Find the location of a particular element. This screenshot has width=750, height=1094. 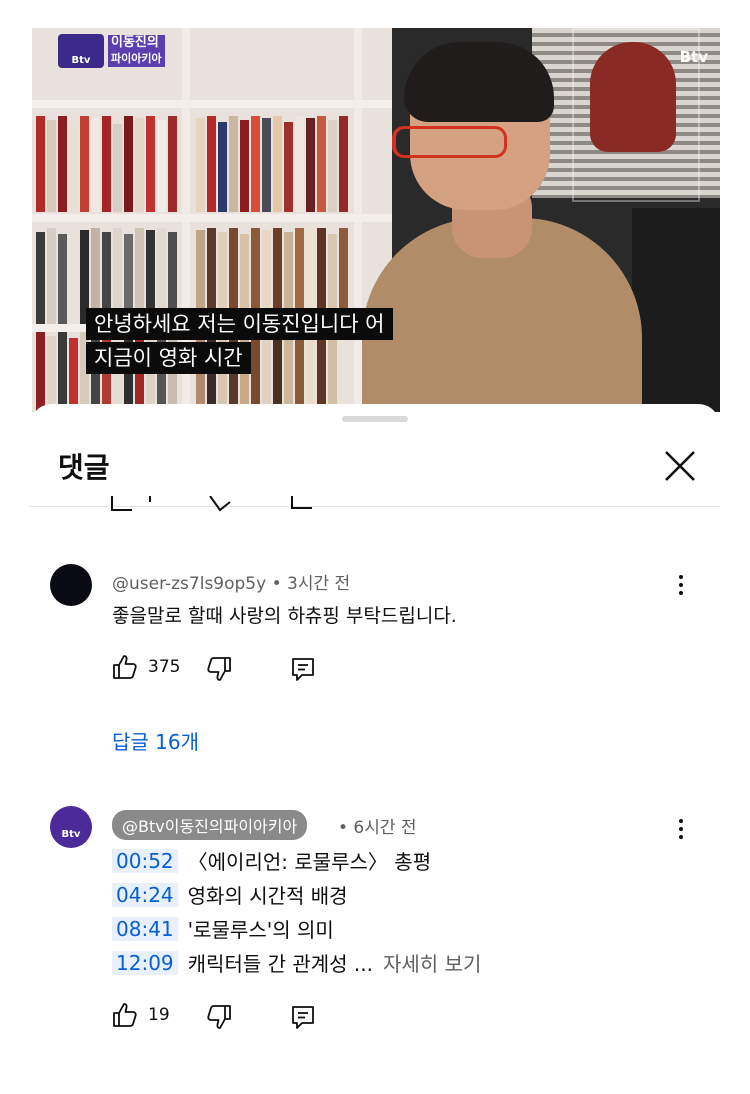

red-glasses is located at coordinates (449, 142).